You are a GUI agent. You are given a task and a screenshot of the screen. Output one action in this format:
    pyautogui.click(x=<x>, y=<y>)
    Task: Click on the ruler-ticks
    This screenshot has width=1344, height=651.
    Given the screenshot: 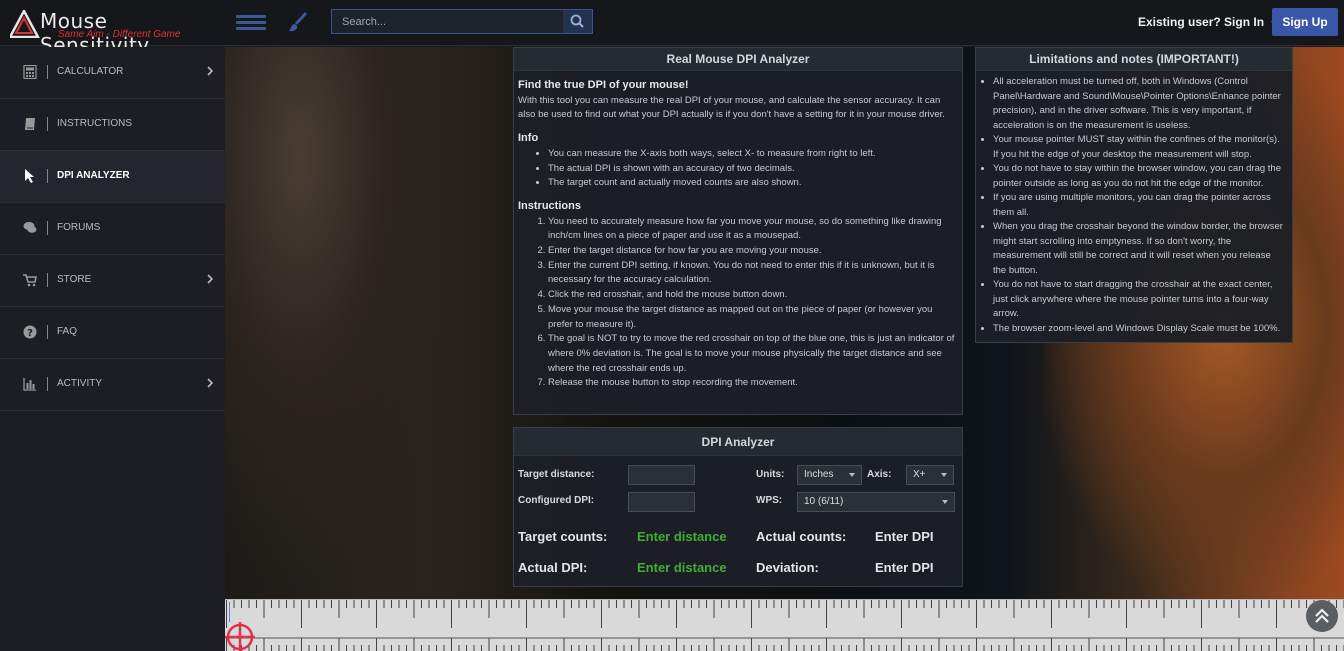 What is the action you would take?
    pyautogui.click(x=784, y=625)
    